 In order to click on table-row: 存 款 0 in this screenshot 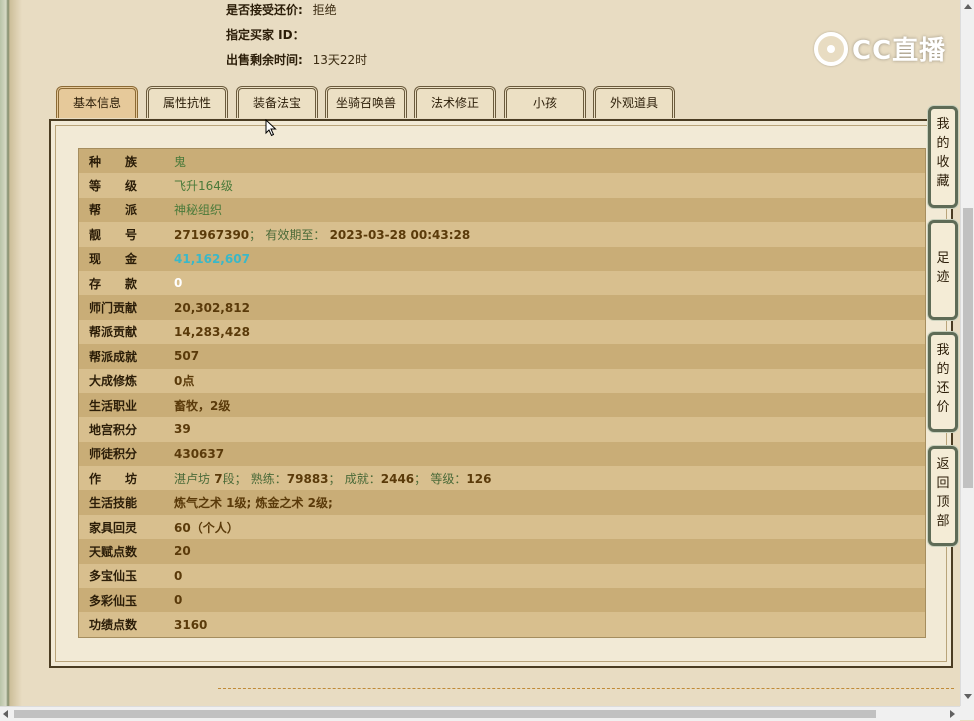, I will do `click(502, 283)`.